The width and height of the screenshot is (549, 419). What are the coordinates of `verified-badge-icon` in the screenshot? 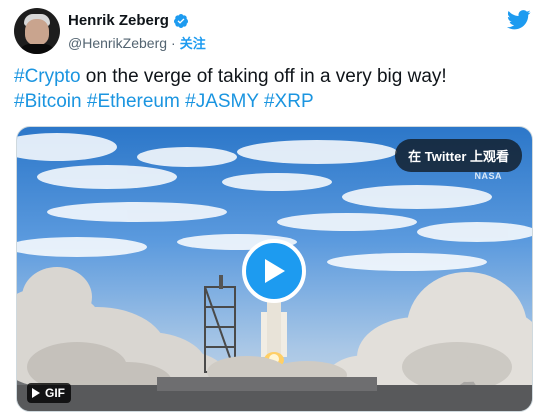 It's located at (180, 20).